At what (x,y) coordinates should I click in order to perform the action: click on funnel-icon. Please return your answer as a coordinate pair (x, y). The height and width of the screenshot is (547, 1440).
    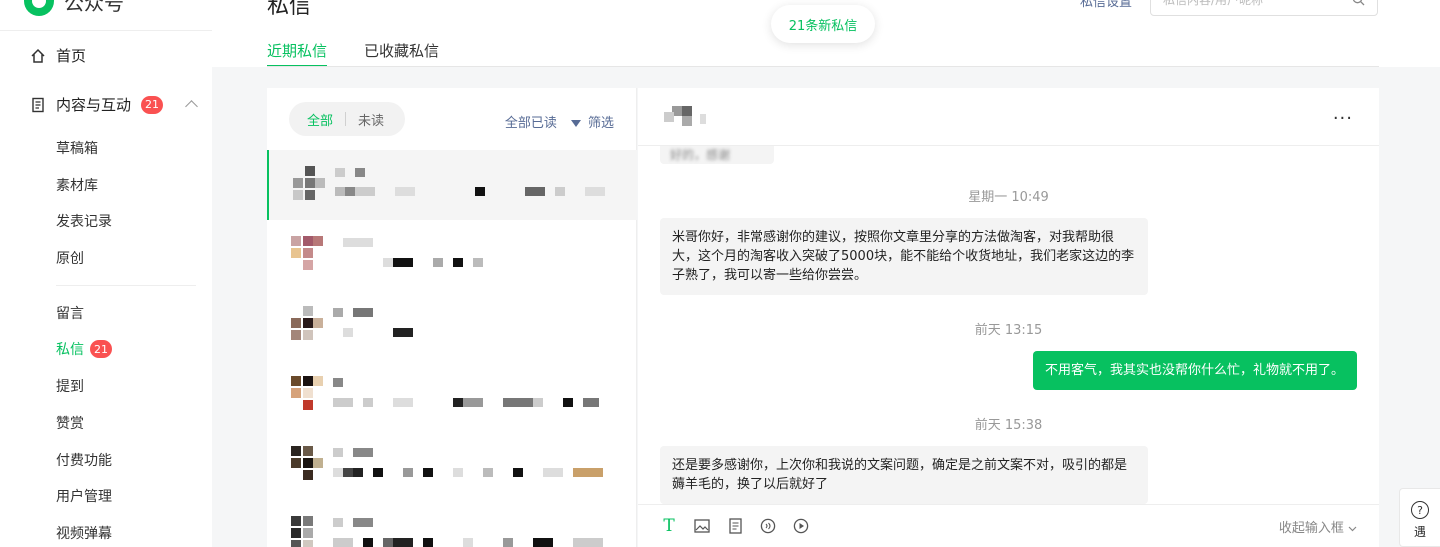
    Looking at the image, I should click on (575, 123).